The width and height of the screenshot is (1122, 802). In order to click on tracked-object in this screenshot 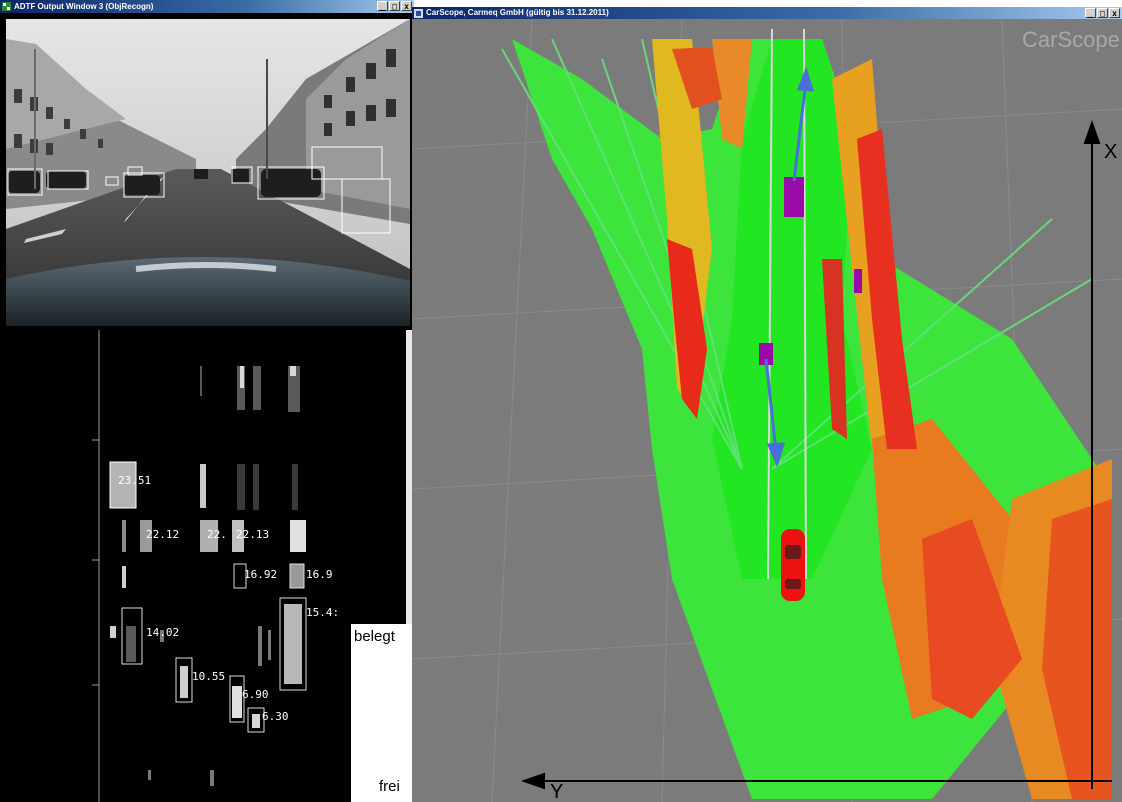, I will do `click(794, 197)`.